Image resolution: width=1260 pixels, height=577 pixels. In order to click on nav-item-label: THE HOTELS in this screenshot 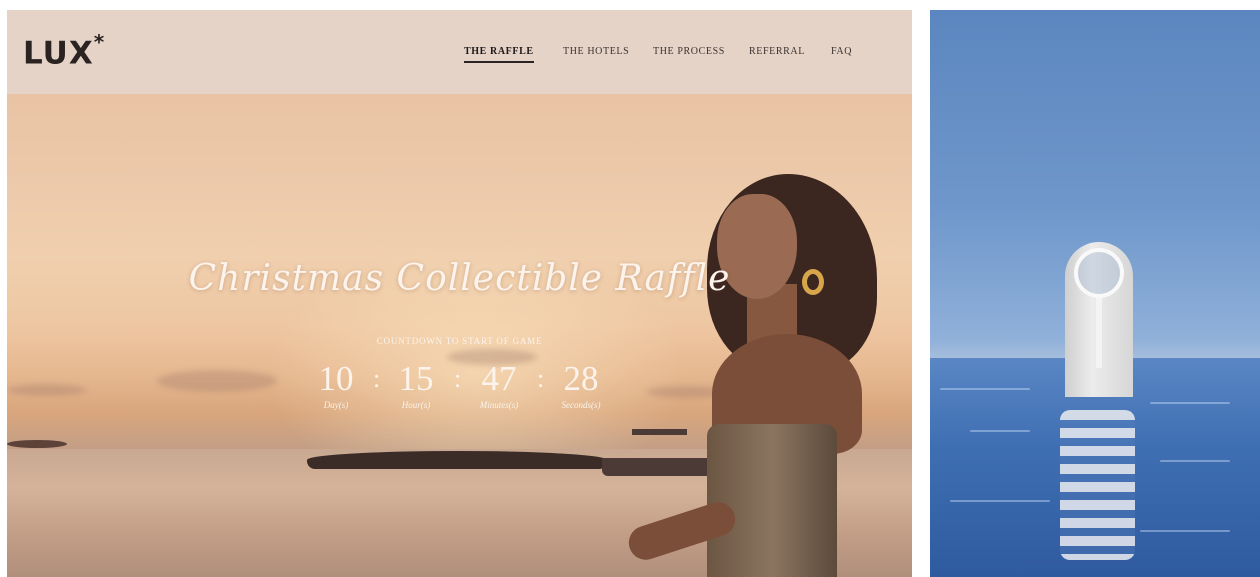, I will do `click(596, 51)`.